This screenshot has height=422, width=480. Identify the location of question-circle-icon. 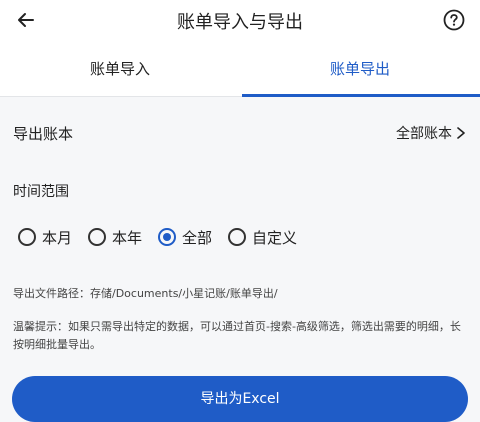
(454, 20).